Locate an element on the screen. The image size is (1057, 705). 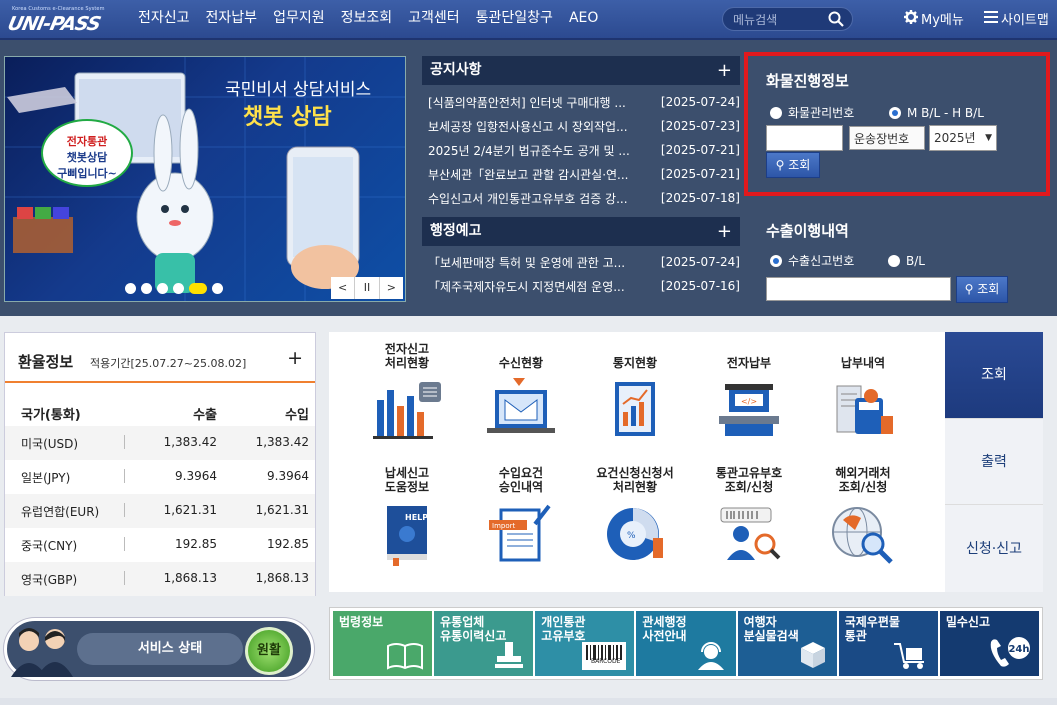
service-requirement-status: 요건신청신청서 처리현황 % is located at coordinates (635, 517).